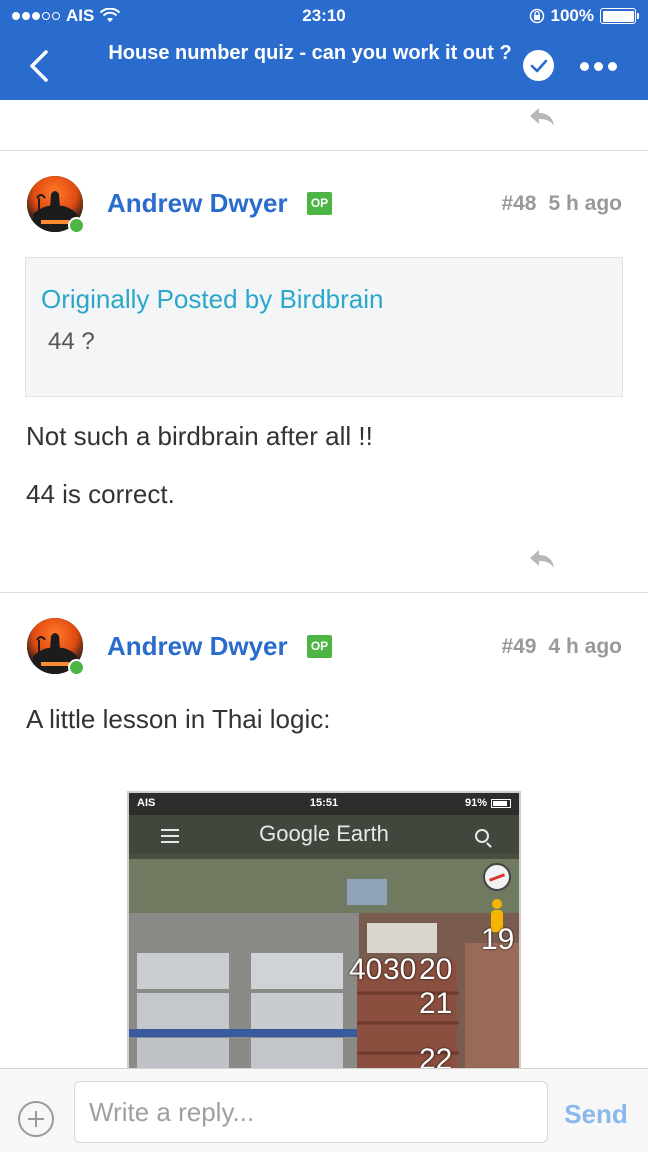 The image size is (648, 1152). I want to click on quote-block: Originally Posted by Birdbrain 44 ?, so click(324, 327).